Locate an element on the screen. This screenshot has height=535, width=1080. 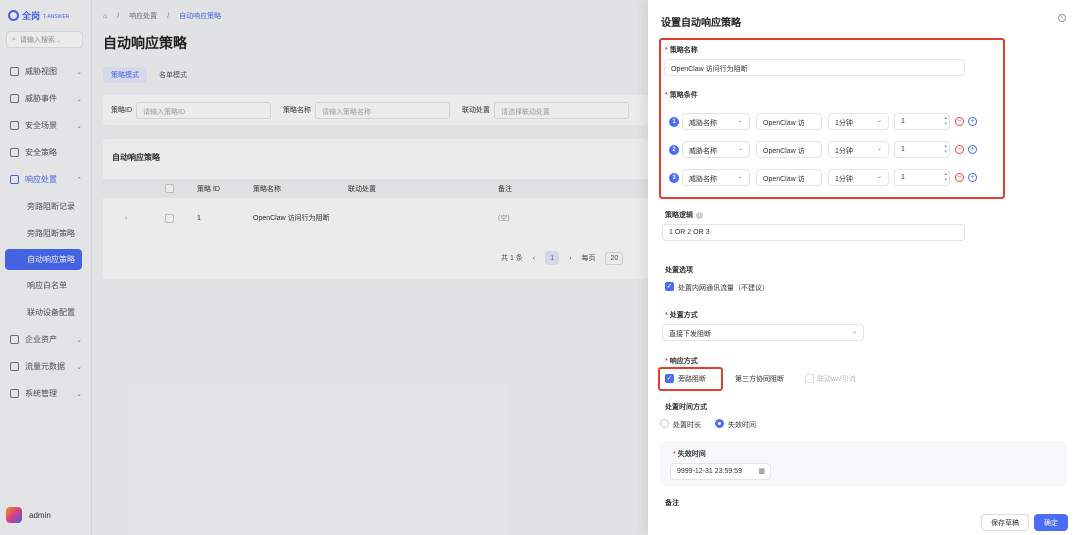
conditions-label: * 策略条件 is located at coordinates (681, 95).